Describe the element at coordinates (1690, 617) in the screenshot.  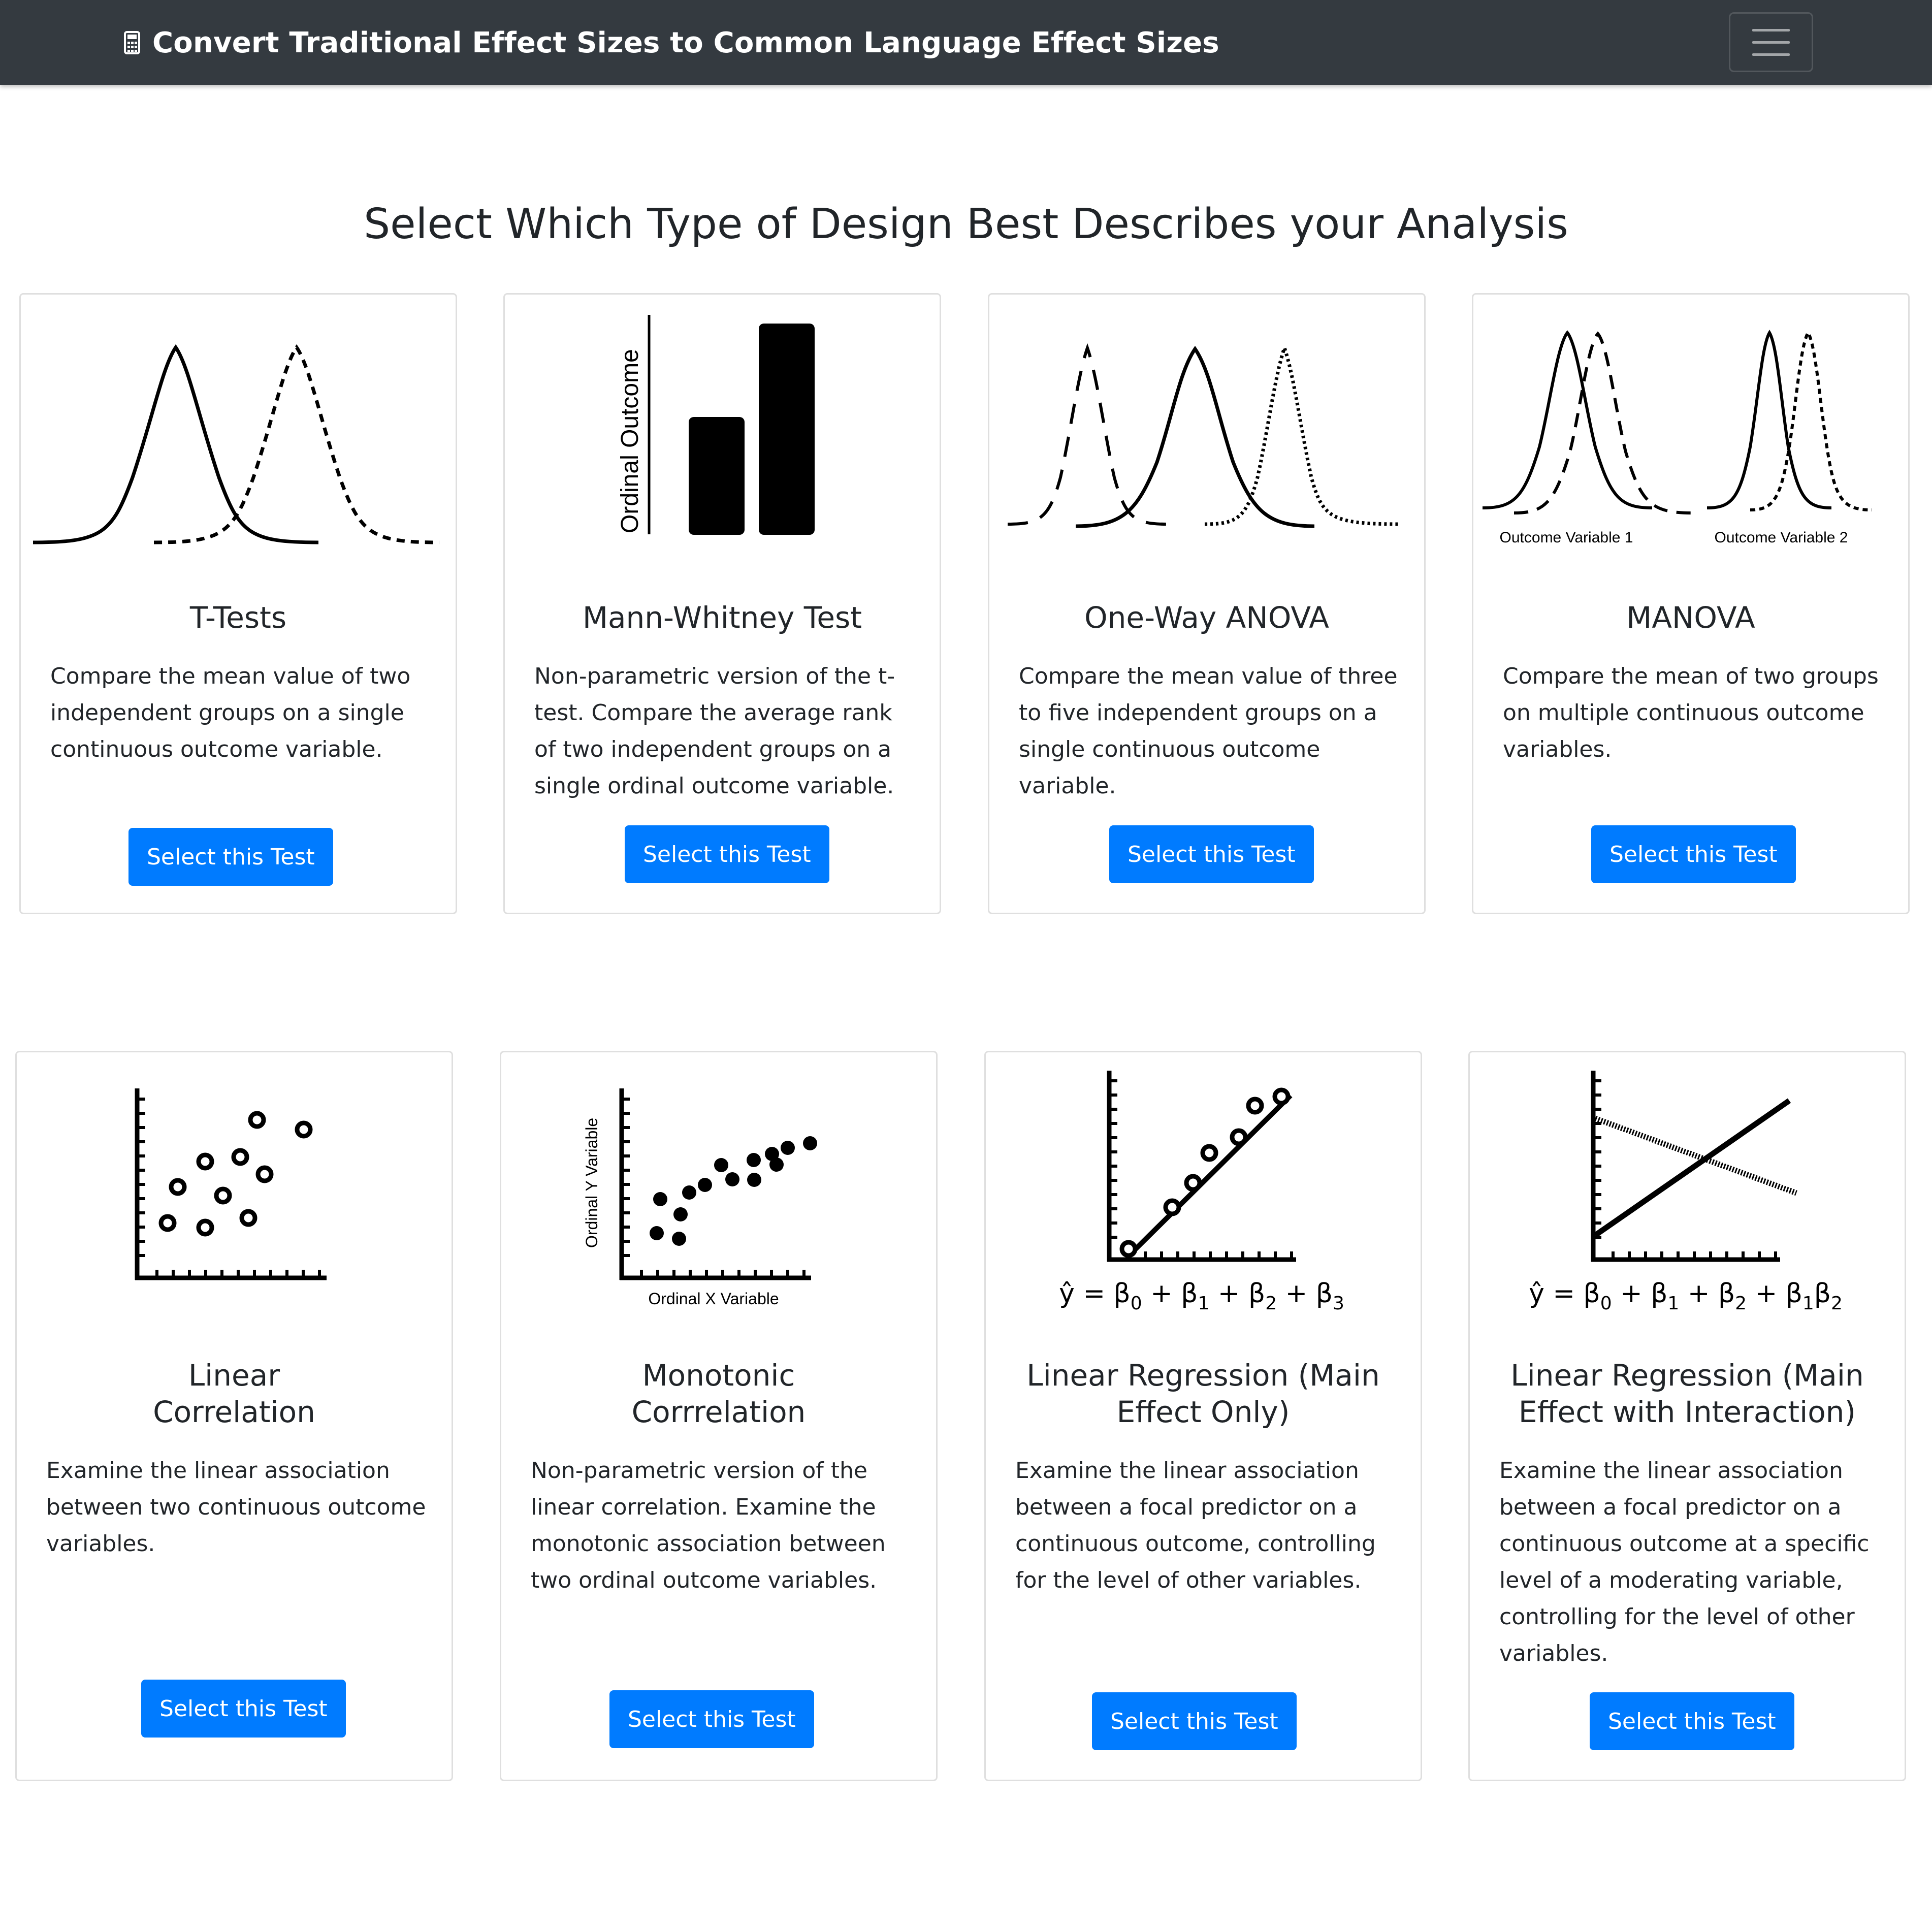
I see `card-title: MANOVA` at that location.